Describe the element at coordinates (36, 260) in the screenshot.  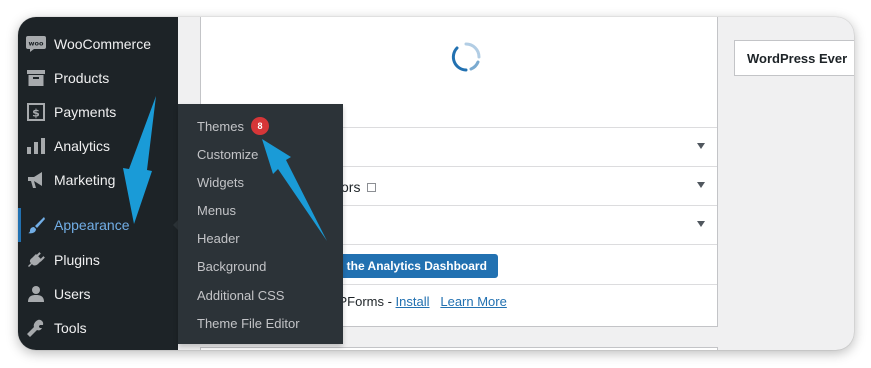
I see `plugins-icon` at that location.